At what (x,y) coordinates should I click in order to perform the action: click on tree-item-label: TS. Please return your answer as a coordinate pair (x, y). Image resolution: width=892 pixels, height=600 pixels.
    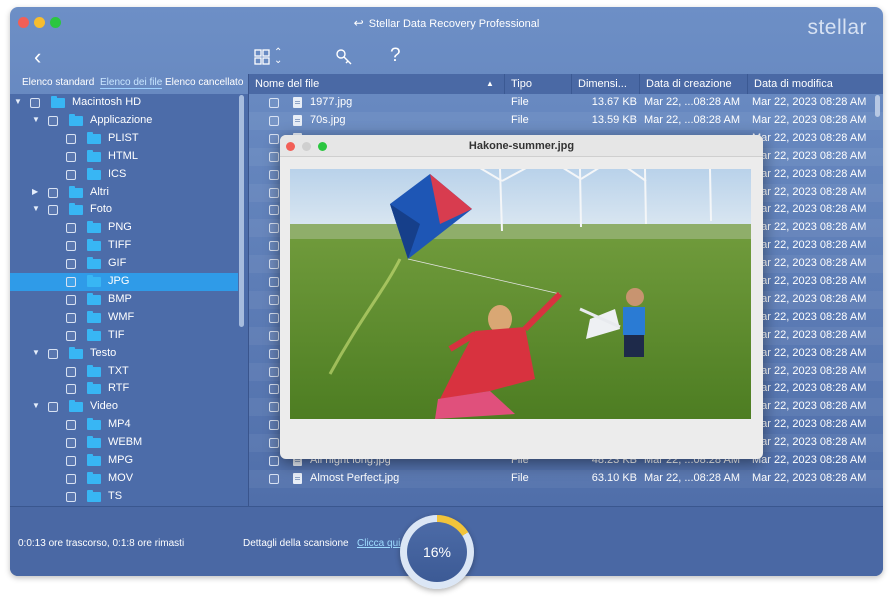
    Looking at the image, I should click on (115, 495).